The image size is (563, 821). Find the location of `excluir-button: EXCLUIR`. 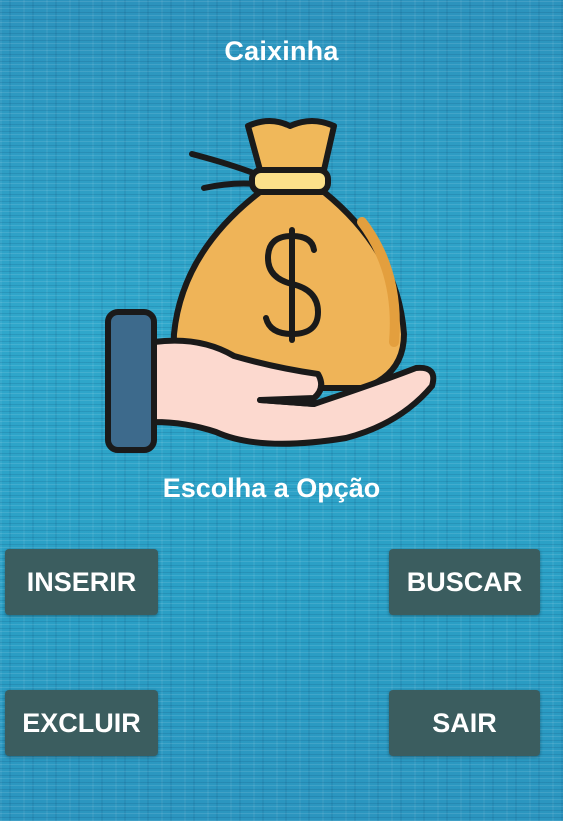

excluir-button: EXCLUIR is located at coordinates (81, 723).